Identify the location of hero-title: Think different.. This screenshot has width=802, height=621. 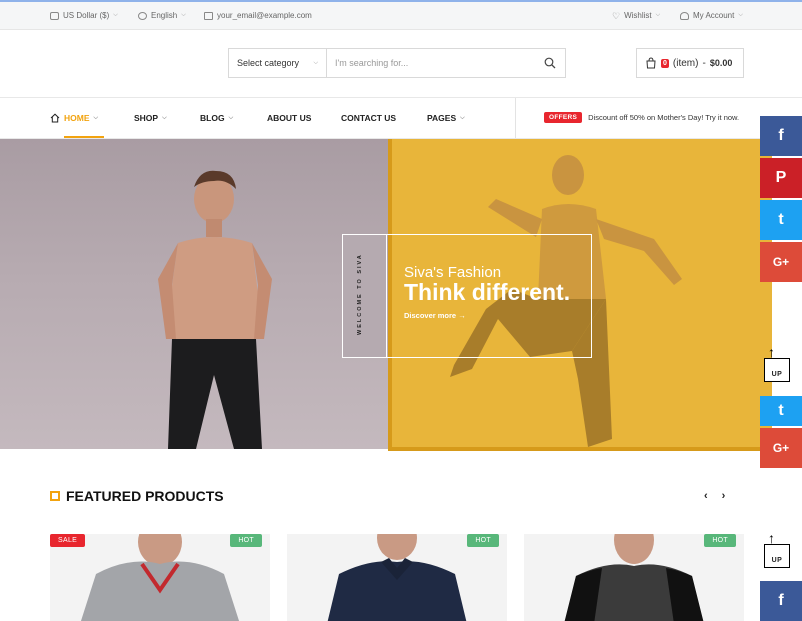
(487, 292).